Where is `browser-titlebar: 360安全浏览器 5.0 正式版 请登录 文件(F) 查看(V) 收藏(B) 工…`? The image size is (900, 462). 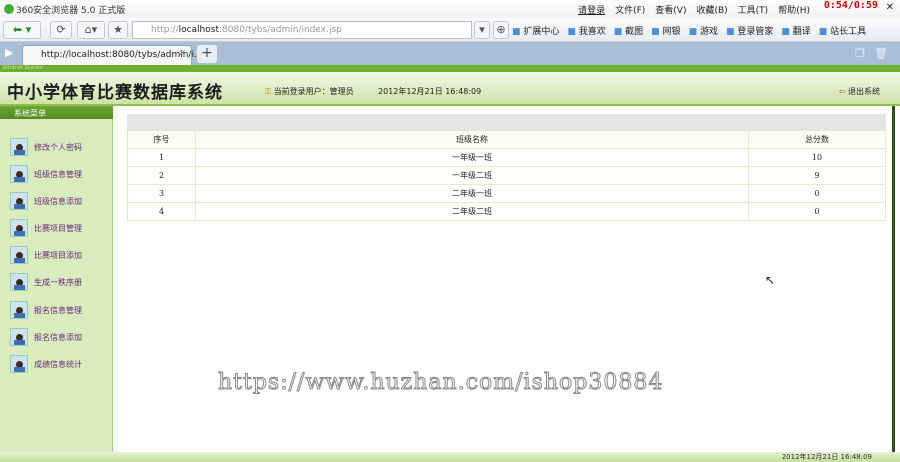
browser-titlebar: 360安全浏览器 5.0 正式版 请登录 文件(F) 查看(V) 收藏(B) 工… is located at coordinates (450, 9).